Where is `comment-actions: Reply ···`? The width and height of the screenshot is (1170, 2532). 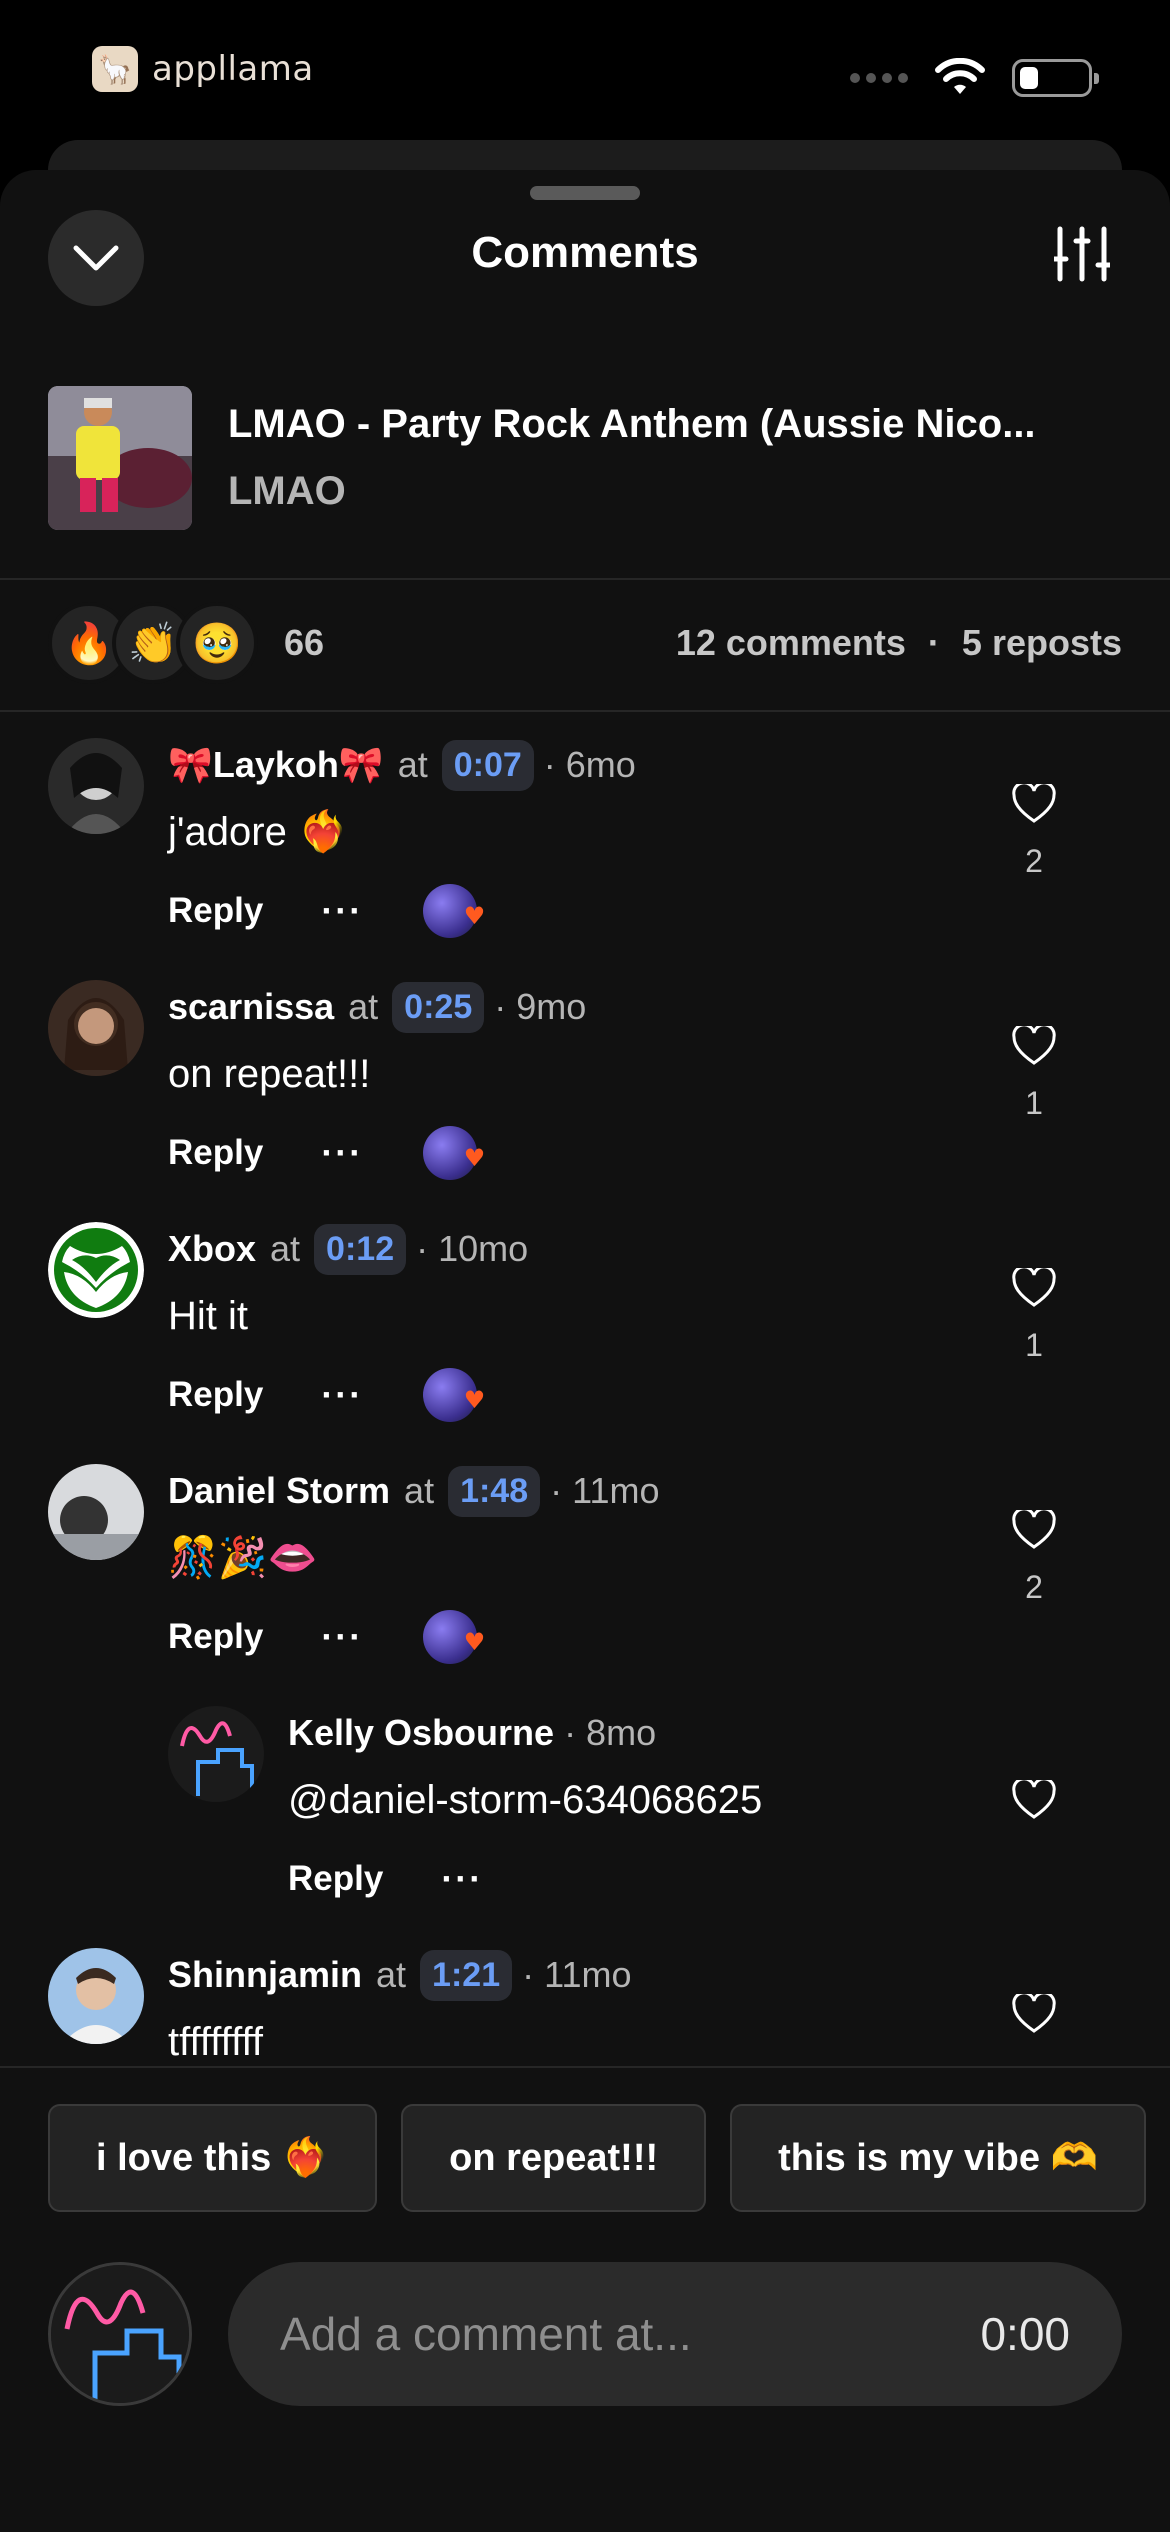 comment-actions: Reply ··· is located at coordinates (653, 1879).